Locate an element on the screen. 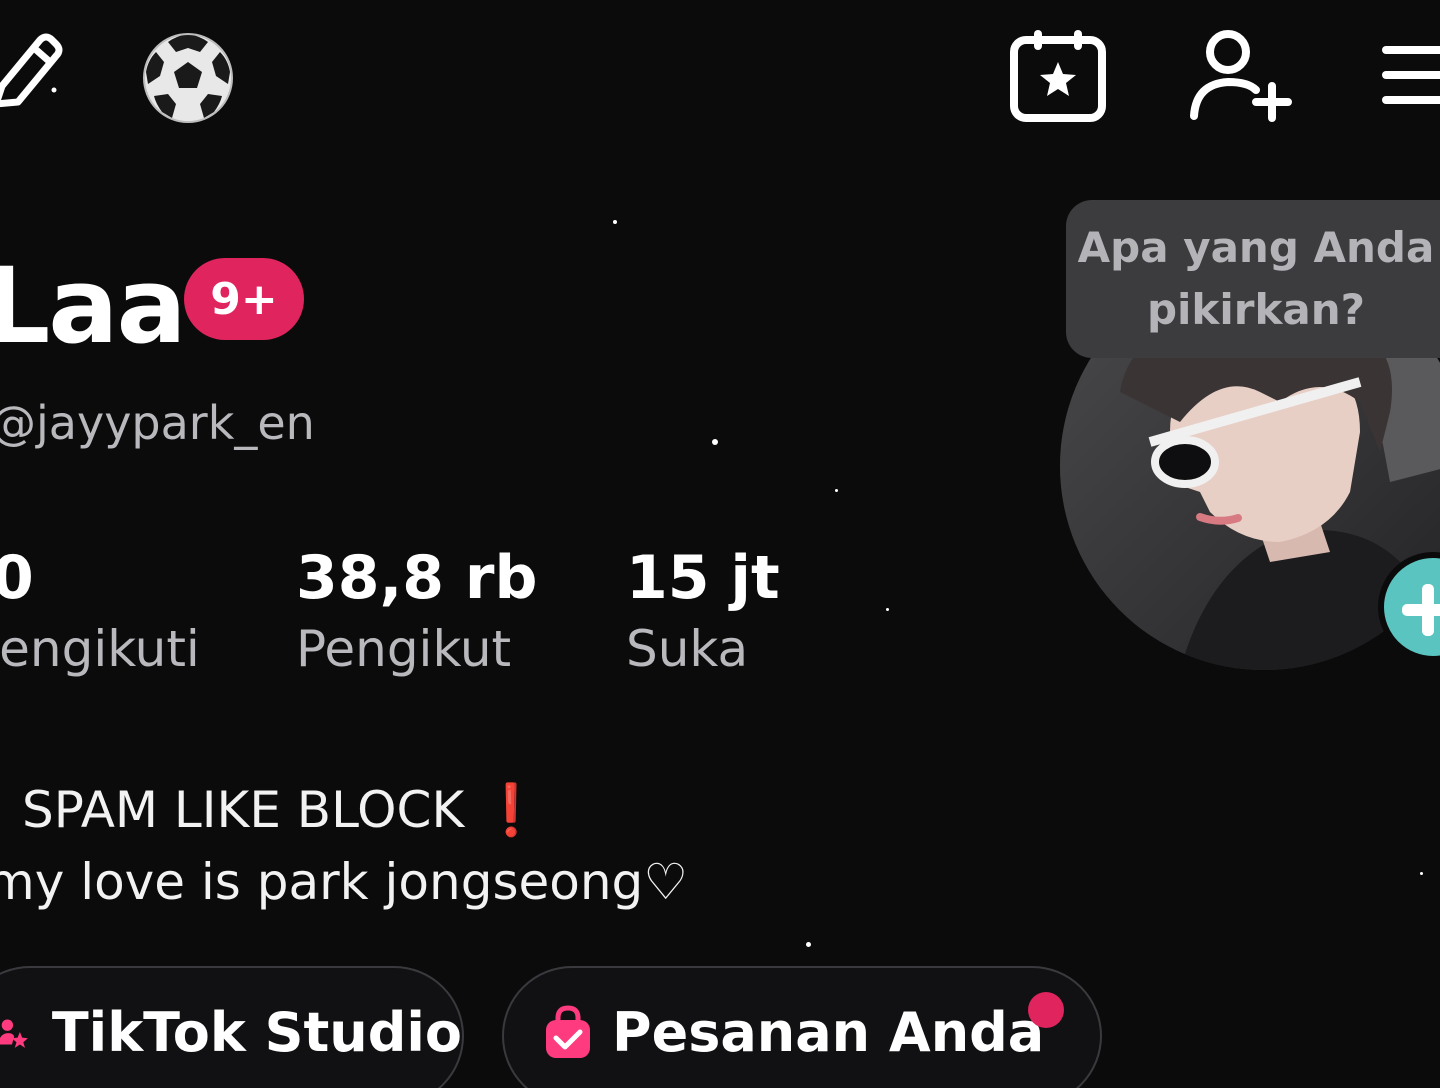 The height and width of the screenshot is (1088, 1440). add-friend-icon is located at coordinates (1240, 76).